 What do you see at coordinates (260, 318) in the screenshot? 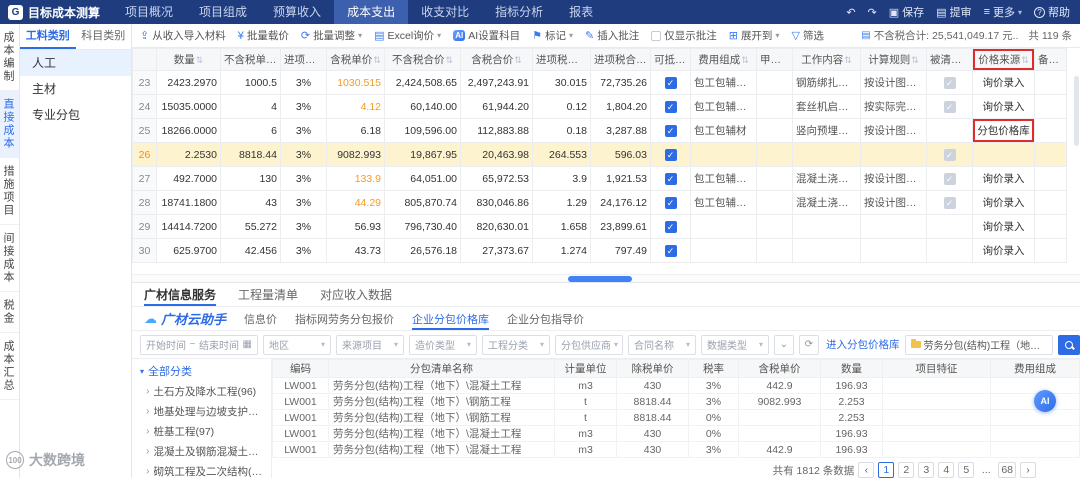
I see `assistant-tab: 信息价` at bounding box center [260, 318].